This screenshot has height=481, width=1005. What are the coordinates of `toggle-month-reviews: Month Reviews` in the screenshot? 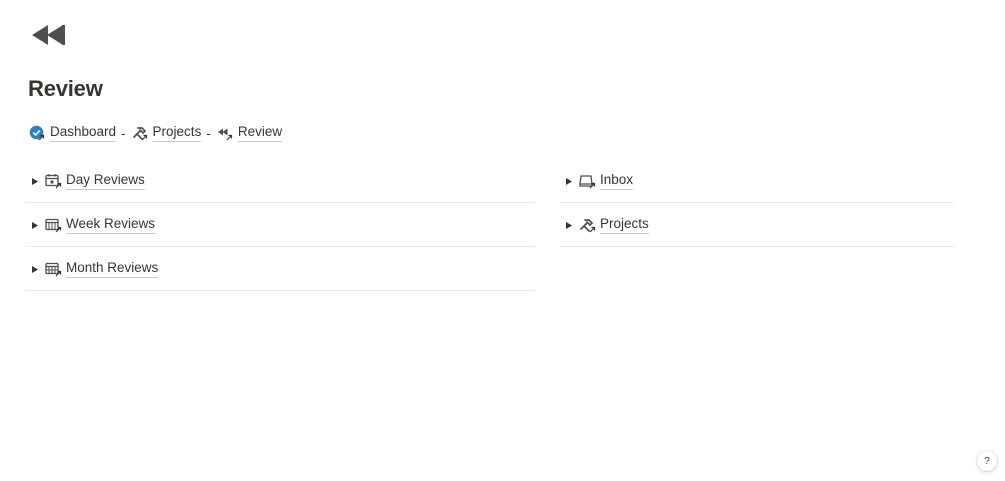 It's located at (280, 269).